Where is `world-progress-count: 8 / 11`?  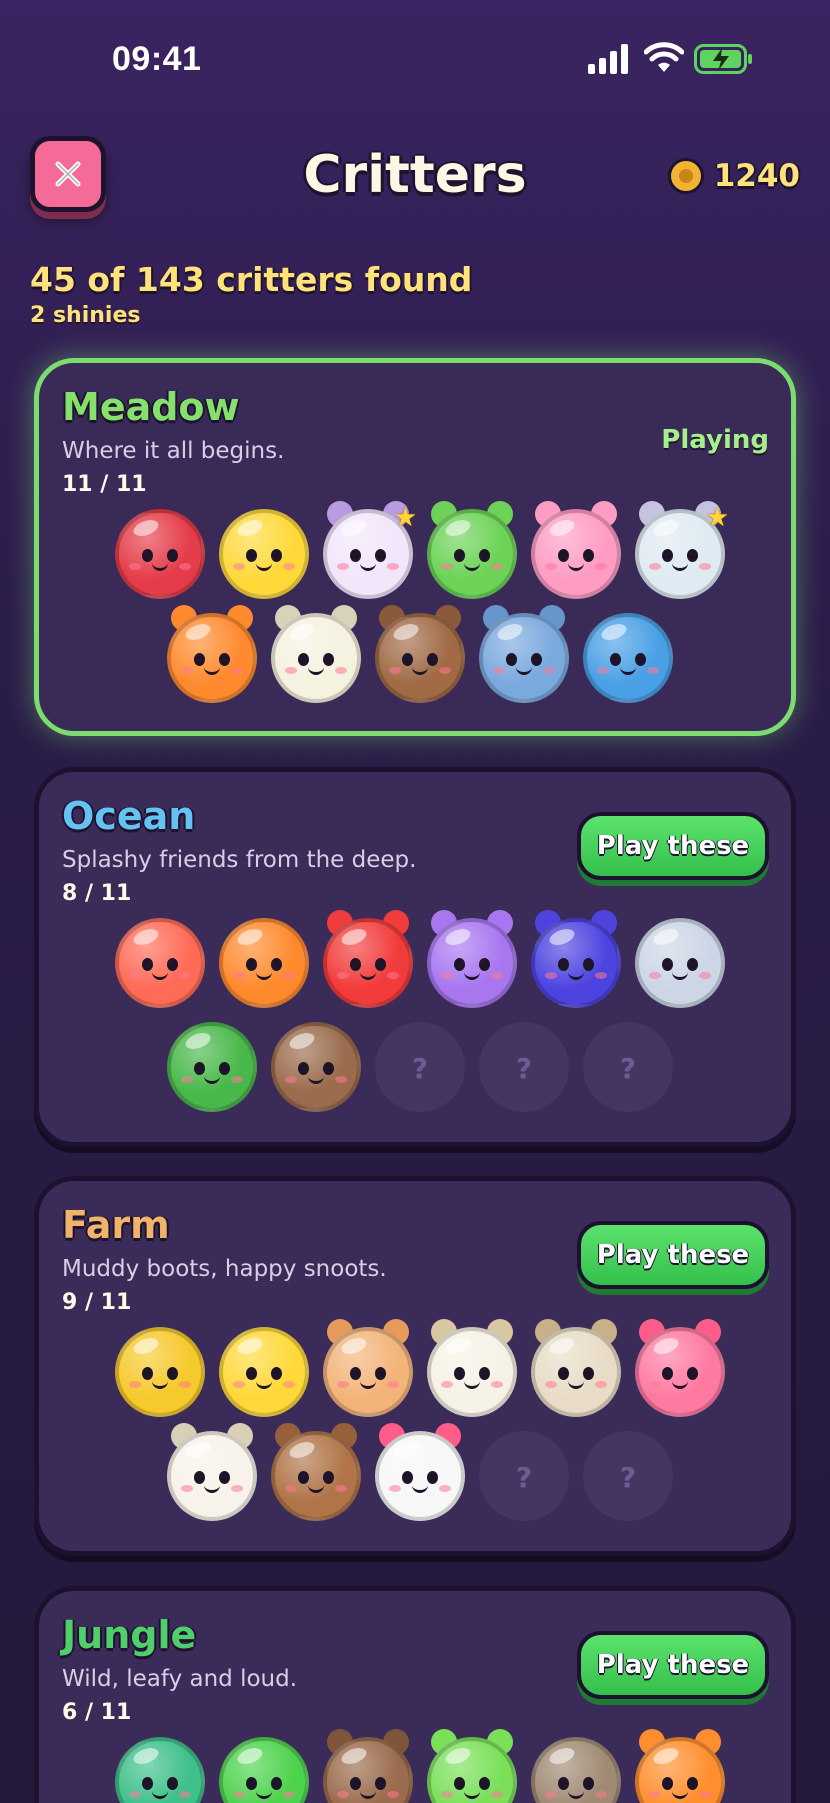 world-progress-count: 8 / 11 is located at coordinates (97, 893).